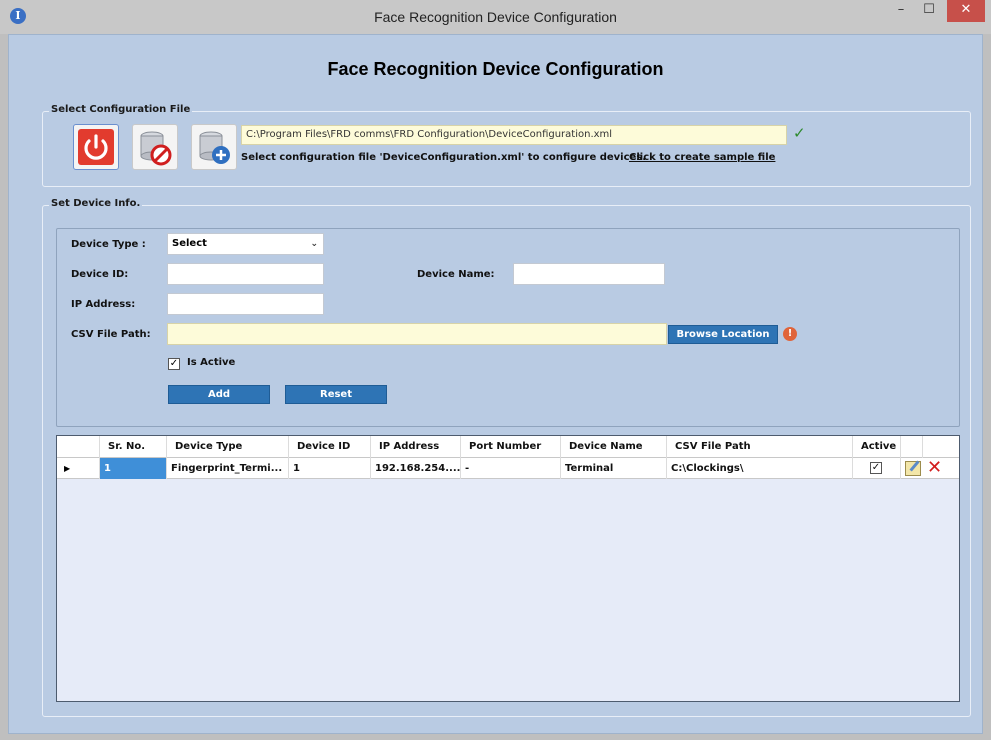 The width and height of the screenshot is (991, 740). I want to click on column-header-device-name: Device Name, so click(614, 447).